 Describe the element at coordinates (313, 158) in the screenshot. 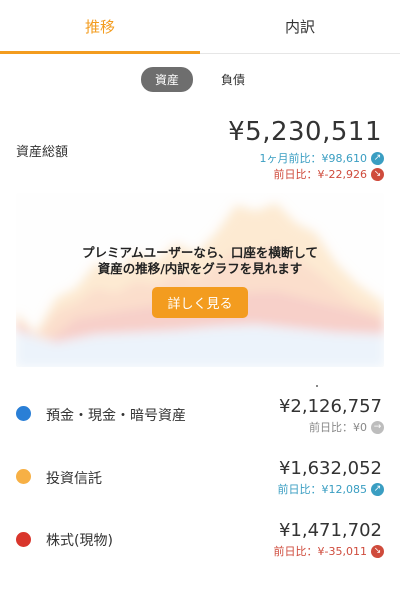

I see `month-change-text: 1ヶ月前比：¥98,610` at that location.